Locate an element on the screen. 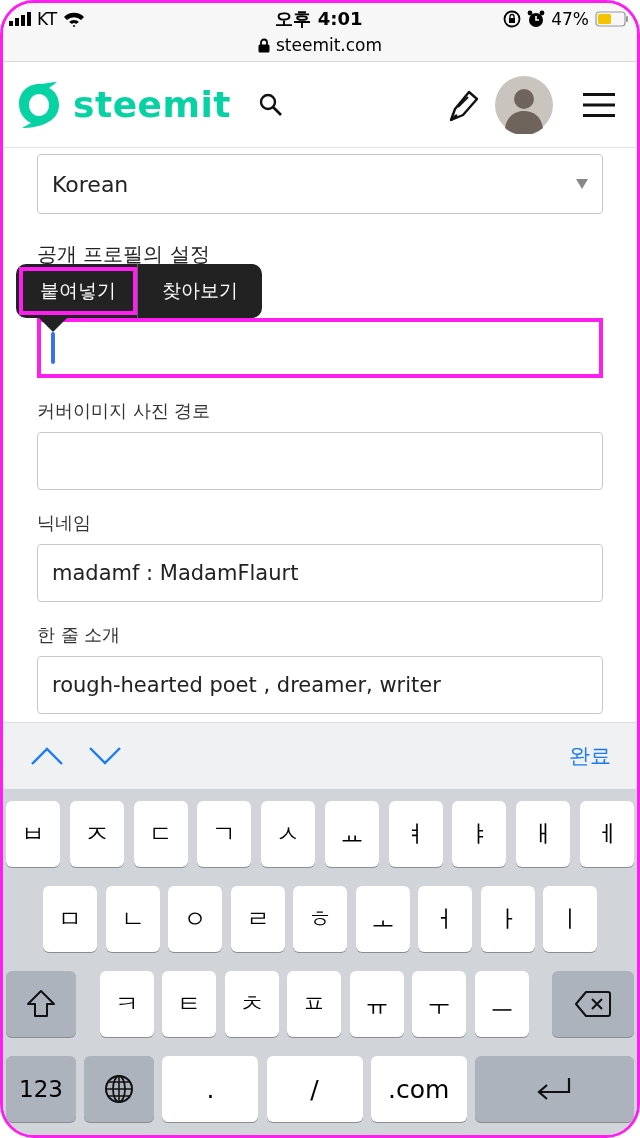 Image resolution: width=640 pixels, height=1138 pixels. key: ㅔ is located at coordinates (606, 834).